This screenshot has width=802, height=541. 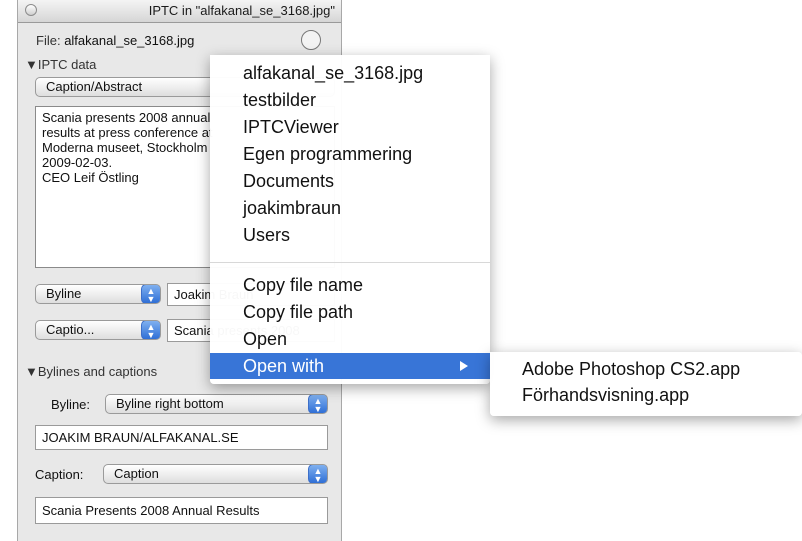 I want to click on menu-item-open: Open, so click(x=350, y=339).